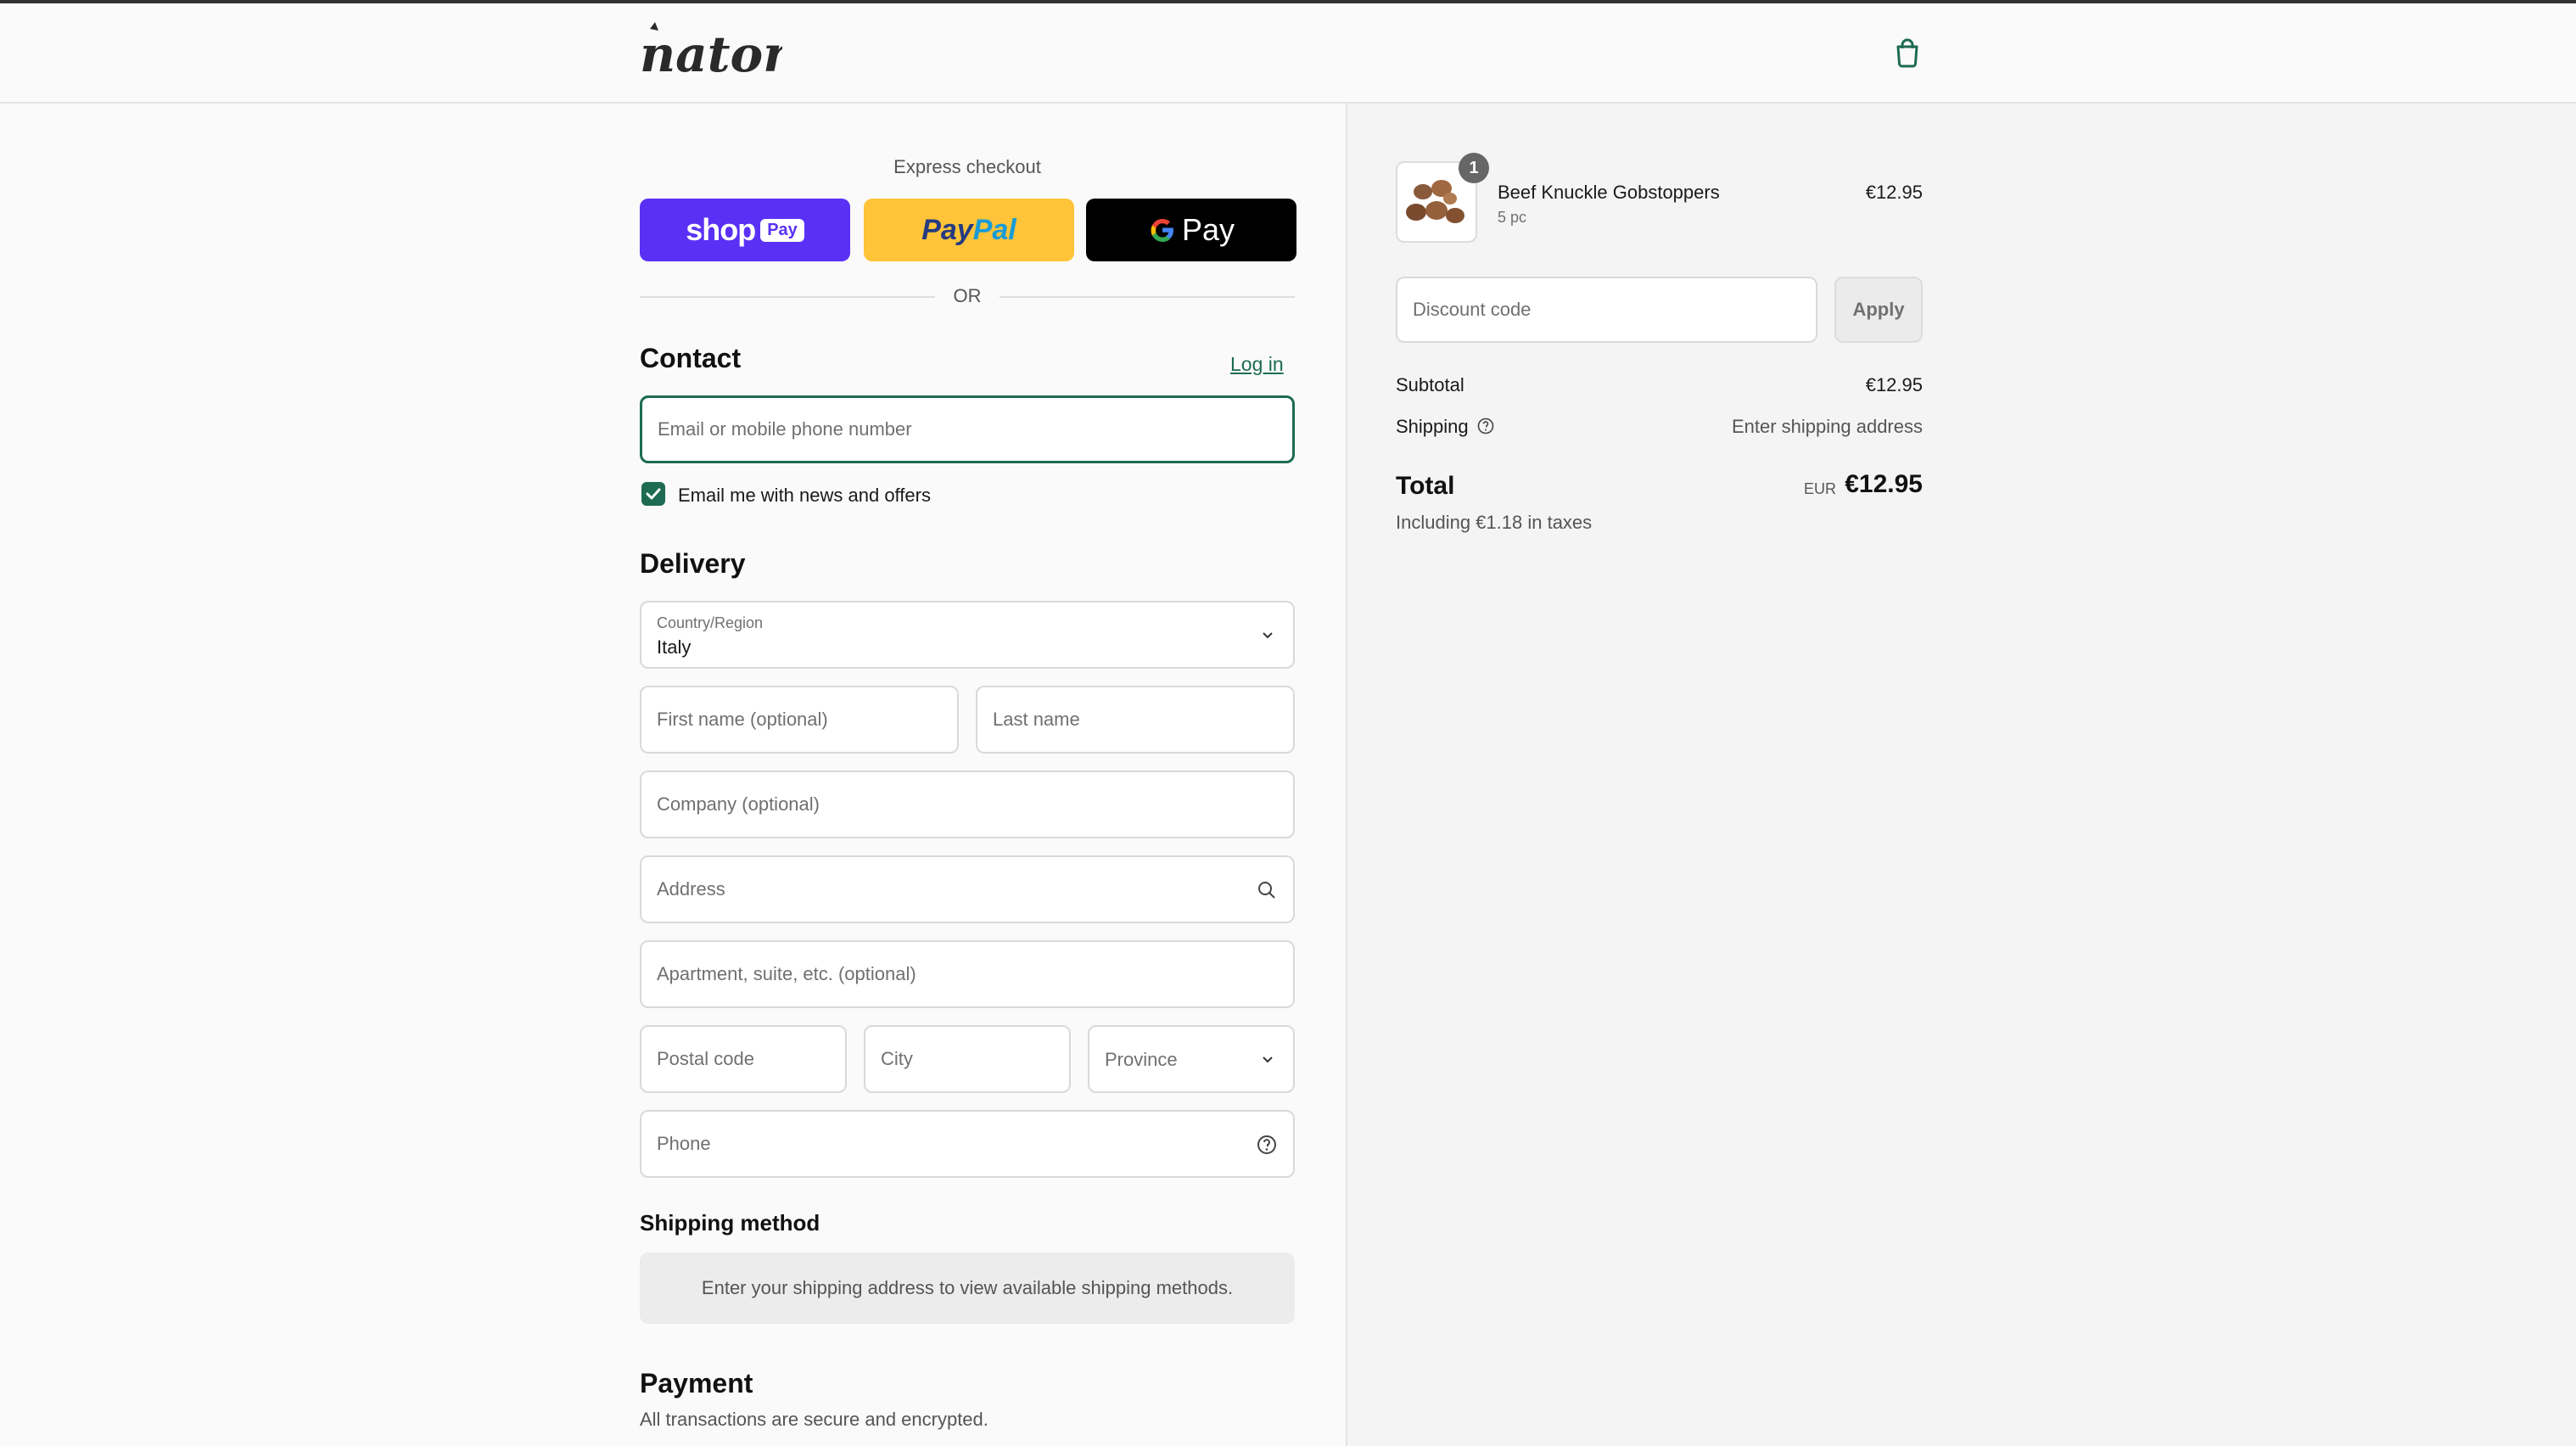  I want to click on google-pay-button: Pay, so click(1191, 230).